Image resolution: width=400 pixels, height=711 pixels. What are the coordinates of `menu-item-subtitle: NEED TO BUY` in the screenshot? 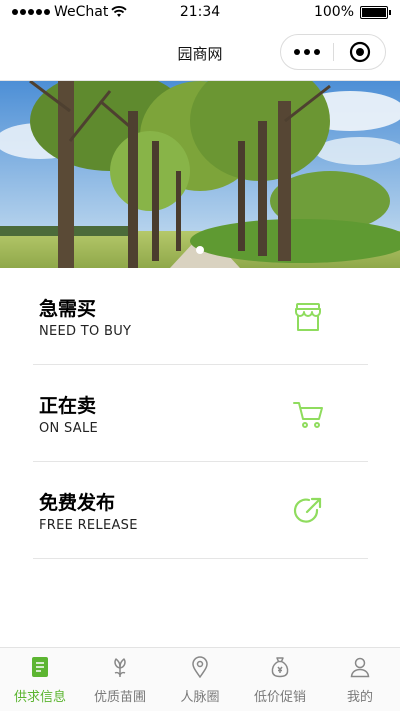 It's located at (85, 331).